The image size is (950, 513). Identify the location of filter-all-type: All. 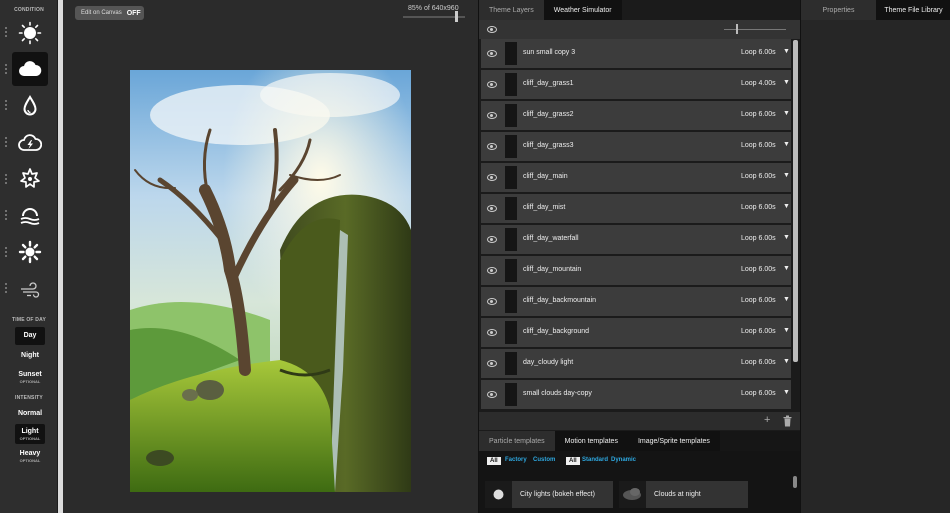
(573, 461).